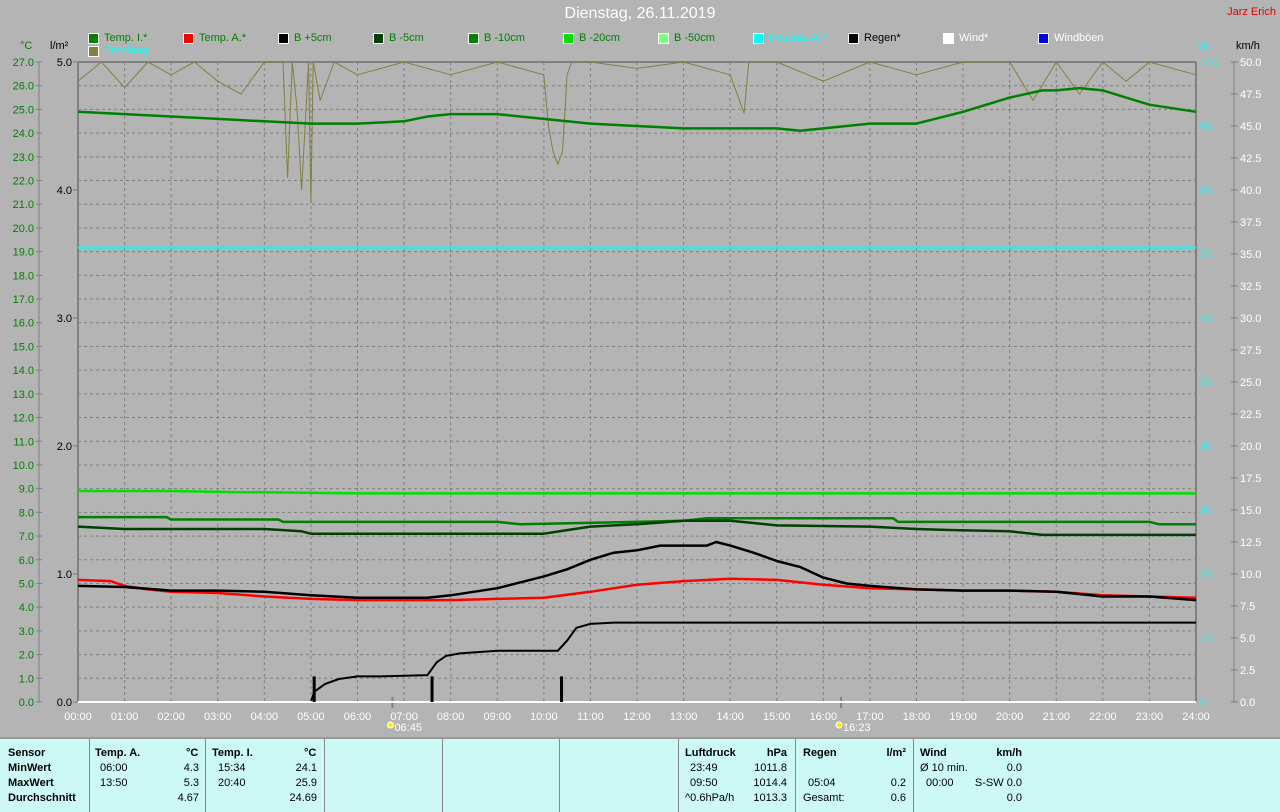 The height and width of the screenshot is (812, 1280). Describe the element at coordinates (824, 717) in the screenshot. I see `x-tick-label: 16:00` at that location.